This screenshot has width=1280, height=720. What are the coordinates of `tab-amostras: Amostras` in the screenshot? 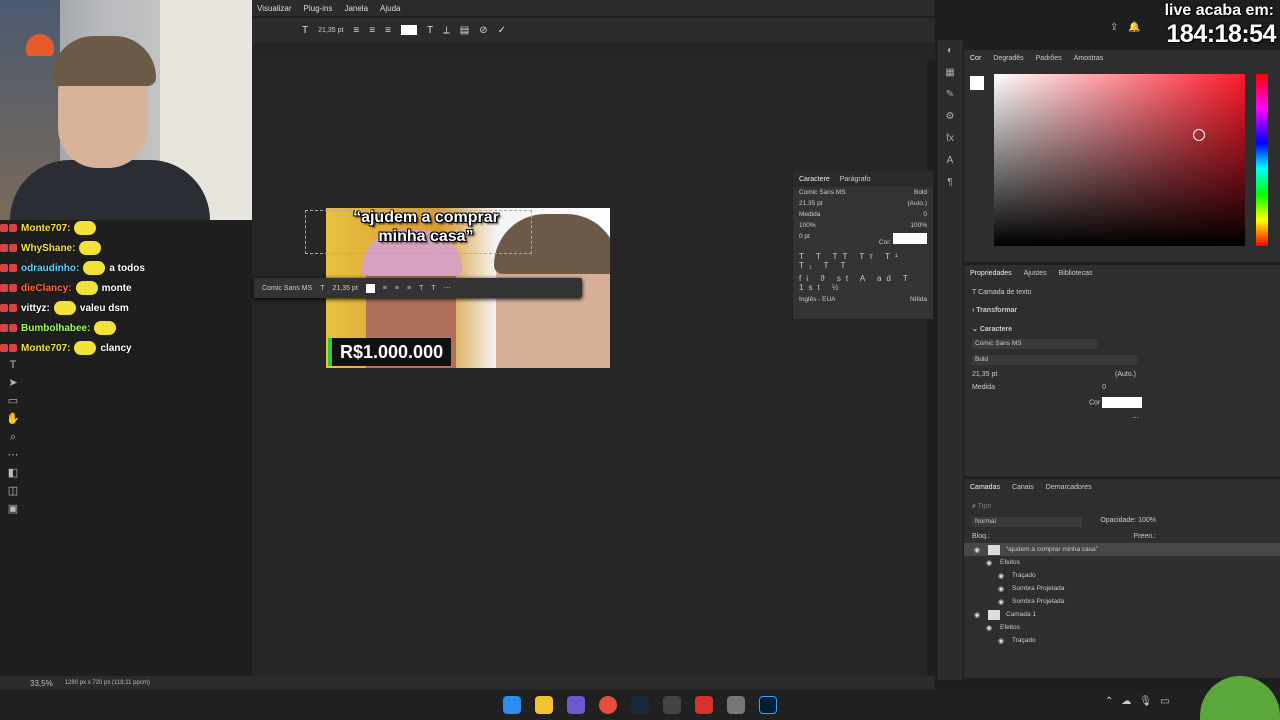 It's located at (1089, 58).